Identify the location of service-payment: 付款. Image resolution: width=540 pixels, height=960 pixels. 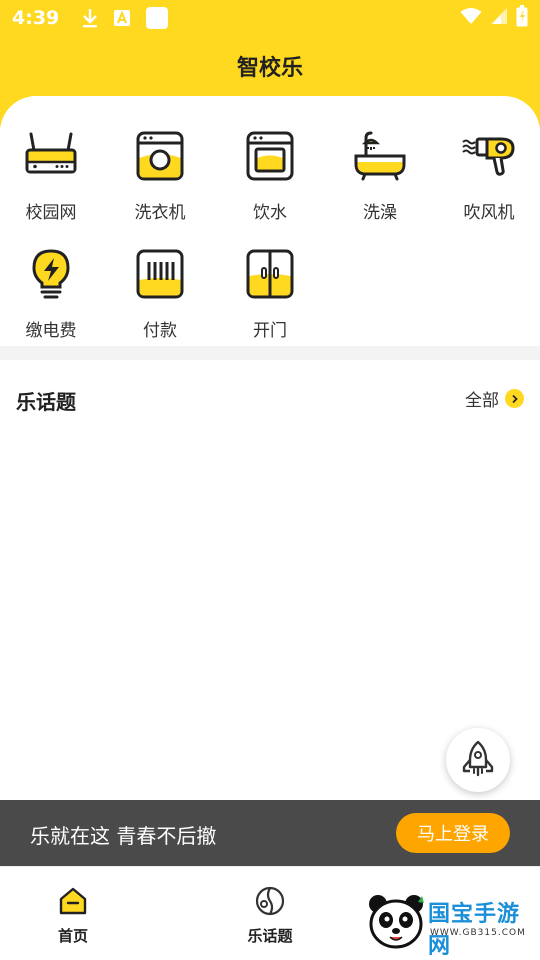
(160, 293).